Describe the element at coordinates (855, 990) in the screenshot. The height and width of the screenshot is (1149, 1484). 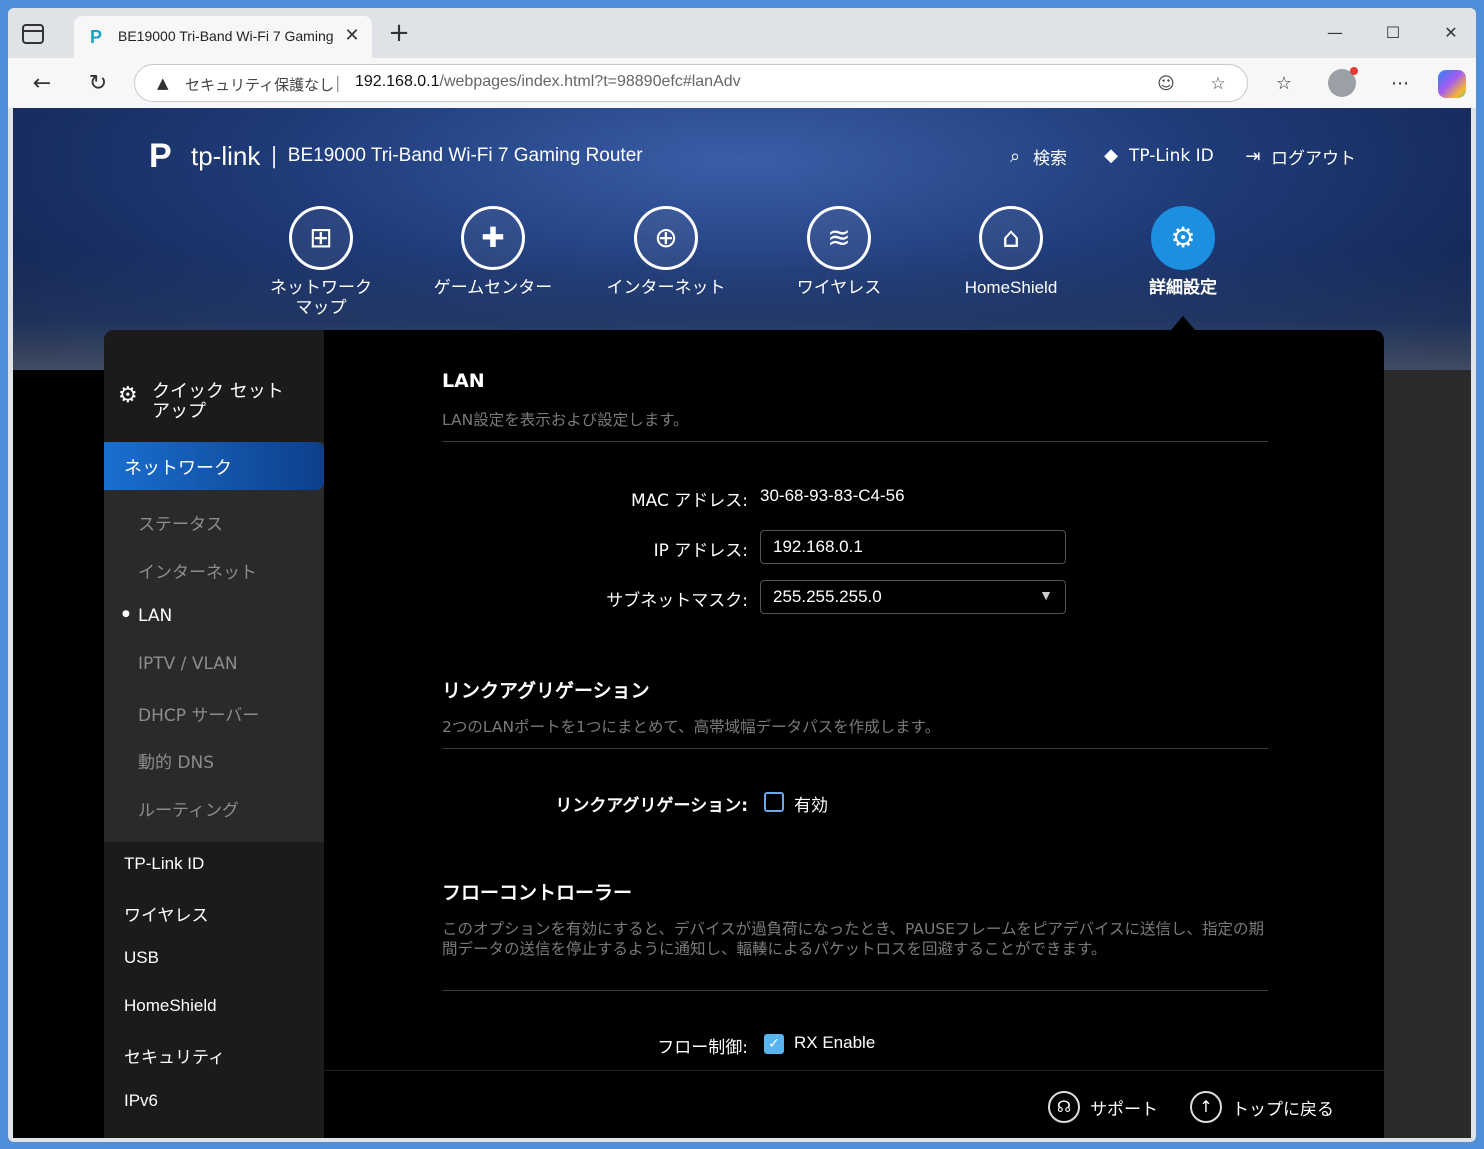
I see `flow-control-divider` at that location.